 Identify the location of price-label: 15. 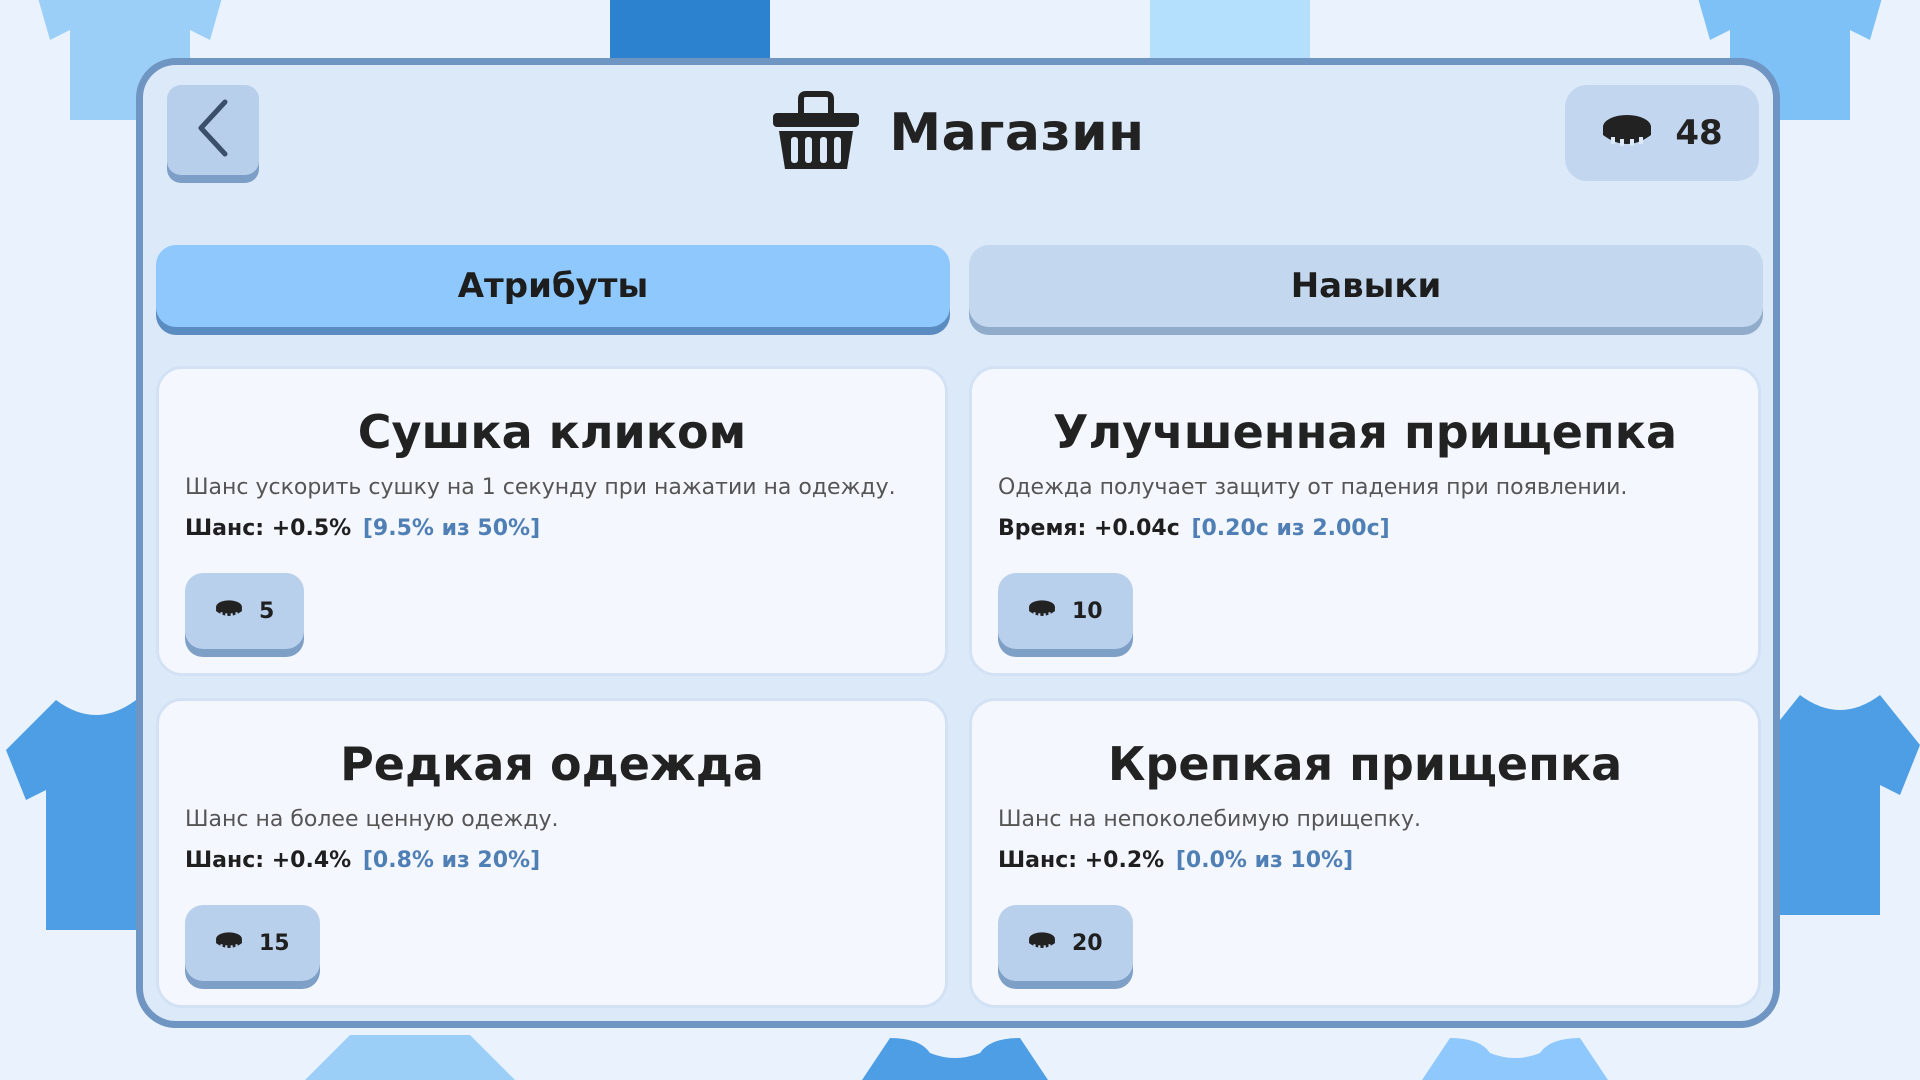
(274, 943).